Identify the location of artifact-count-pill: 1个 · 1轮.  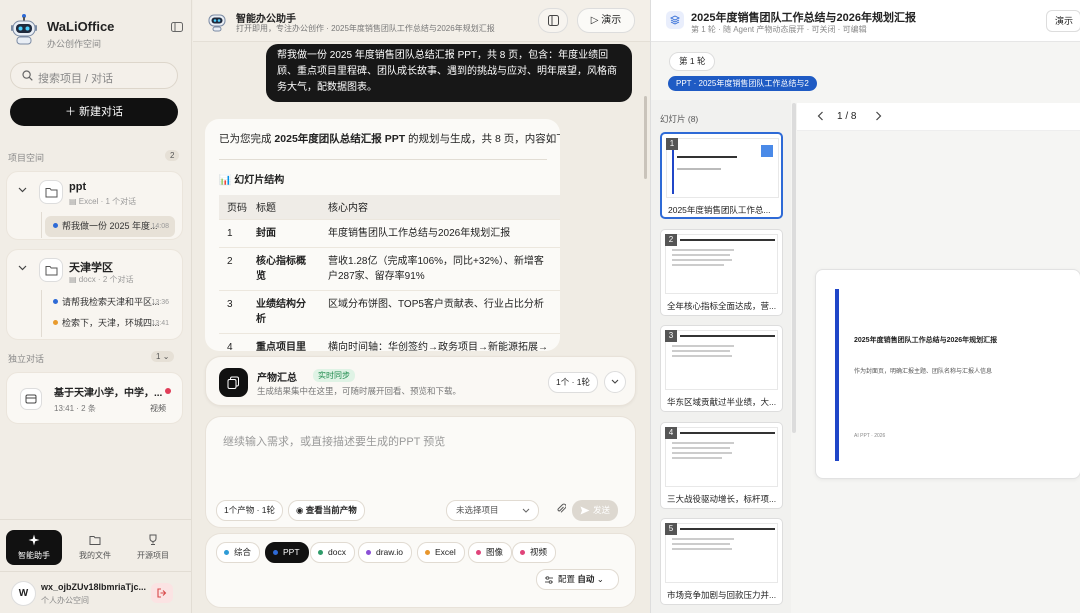
(573, 382).